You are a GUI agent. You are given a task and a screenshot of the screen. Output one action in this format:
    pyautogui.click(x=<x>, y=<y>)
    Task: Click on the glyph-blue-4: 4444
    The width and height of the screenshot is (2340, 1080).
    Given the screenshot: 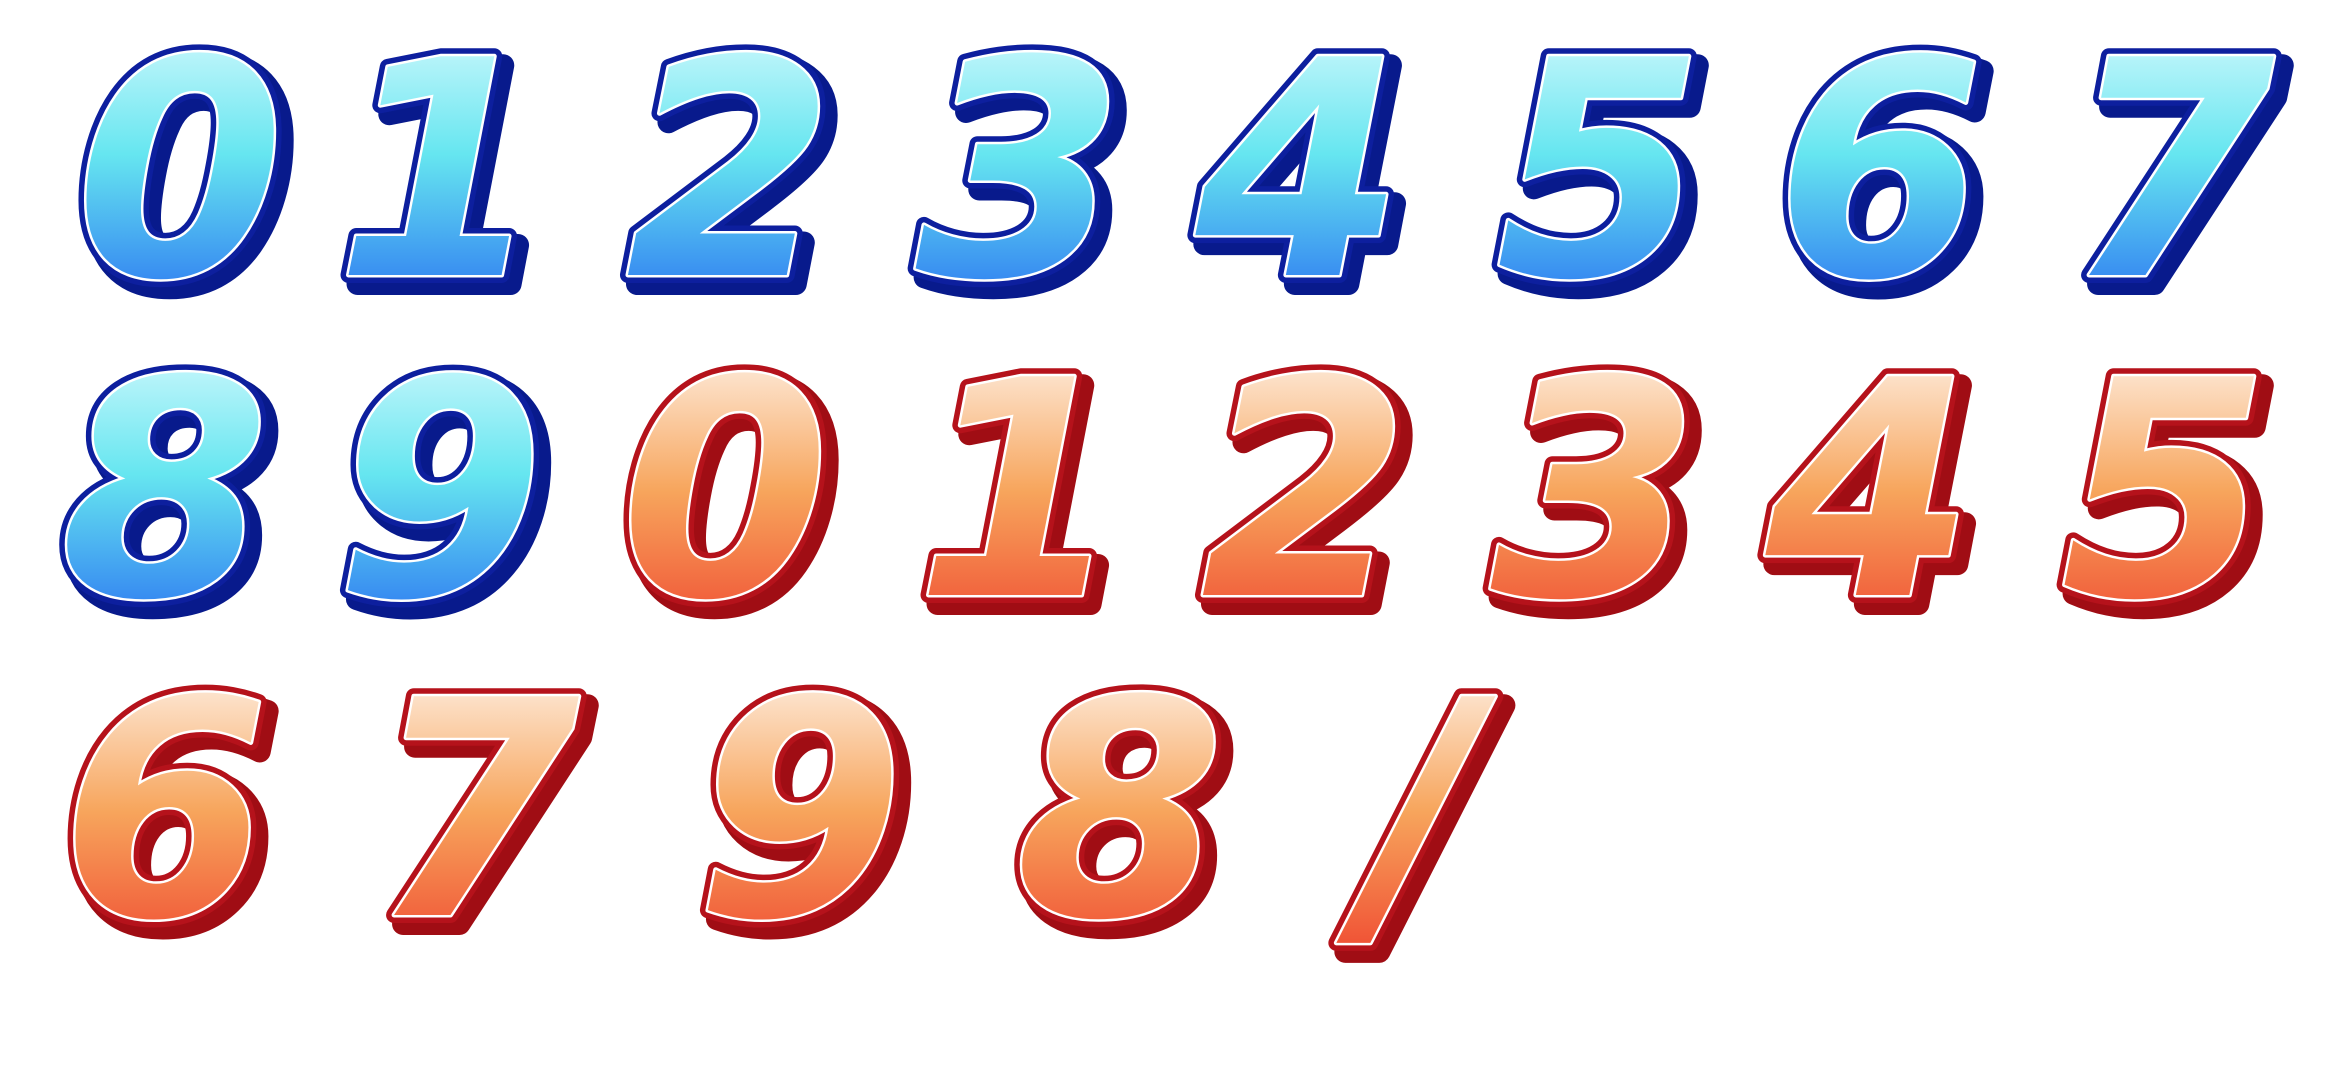 What is the action you would take?
    pyautogui.click(x=1303, y=183)
    